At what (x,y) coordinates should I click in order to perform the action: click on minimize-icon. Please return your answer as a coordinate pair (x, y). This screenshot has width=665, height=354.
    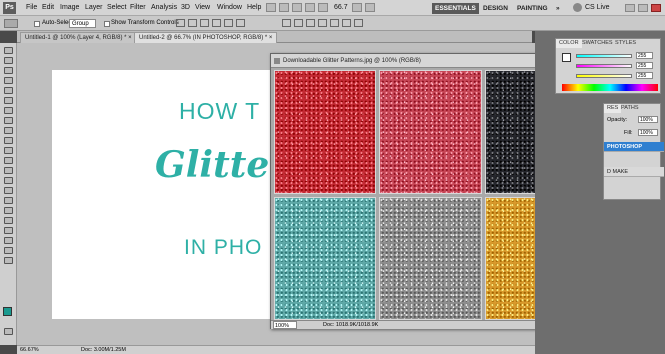
    Looking at the image, I should click on (630, 8).